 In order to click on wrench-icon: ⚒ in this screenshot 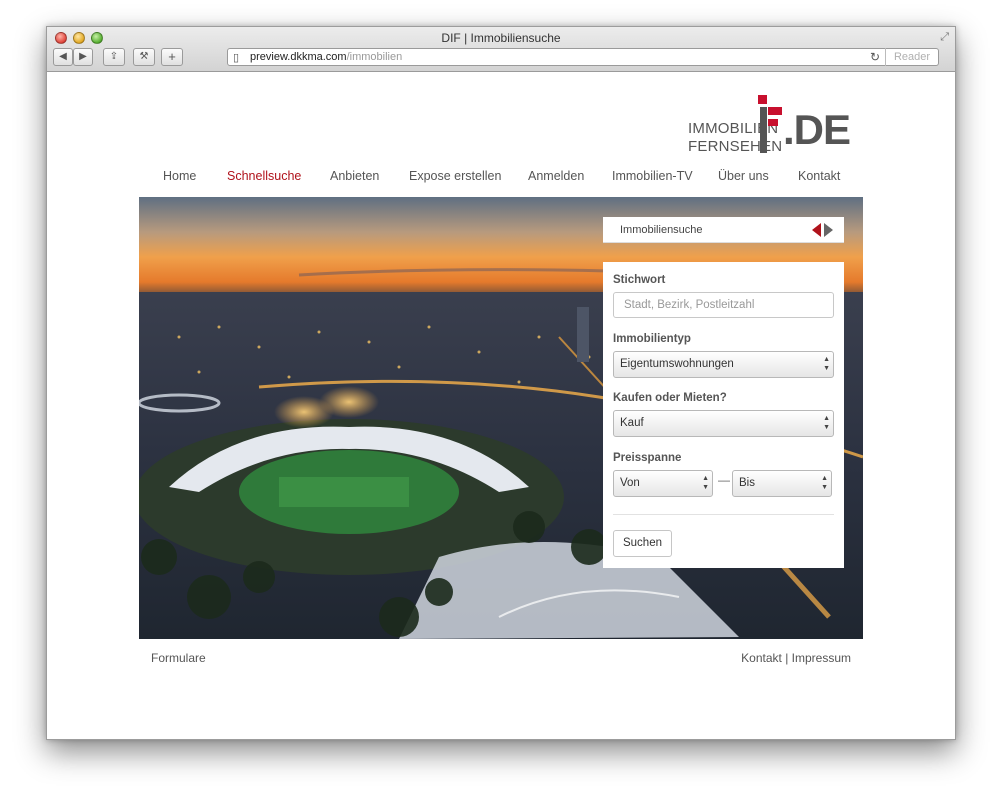, I will do `click(144, 56)`.